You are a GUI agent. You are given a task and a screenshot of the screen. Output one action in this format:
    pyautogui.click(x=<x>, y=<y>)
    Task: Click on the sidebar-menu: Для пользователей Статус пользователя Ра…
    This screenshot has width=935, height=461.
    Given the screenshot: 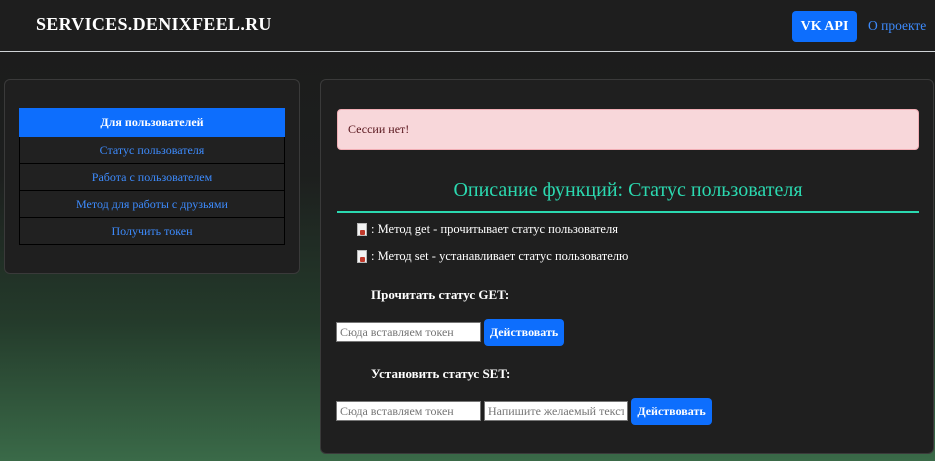 What is the action you would take?
    pyautogui.click(x=152, y=176)
    